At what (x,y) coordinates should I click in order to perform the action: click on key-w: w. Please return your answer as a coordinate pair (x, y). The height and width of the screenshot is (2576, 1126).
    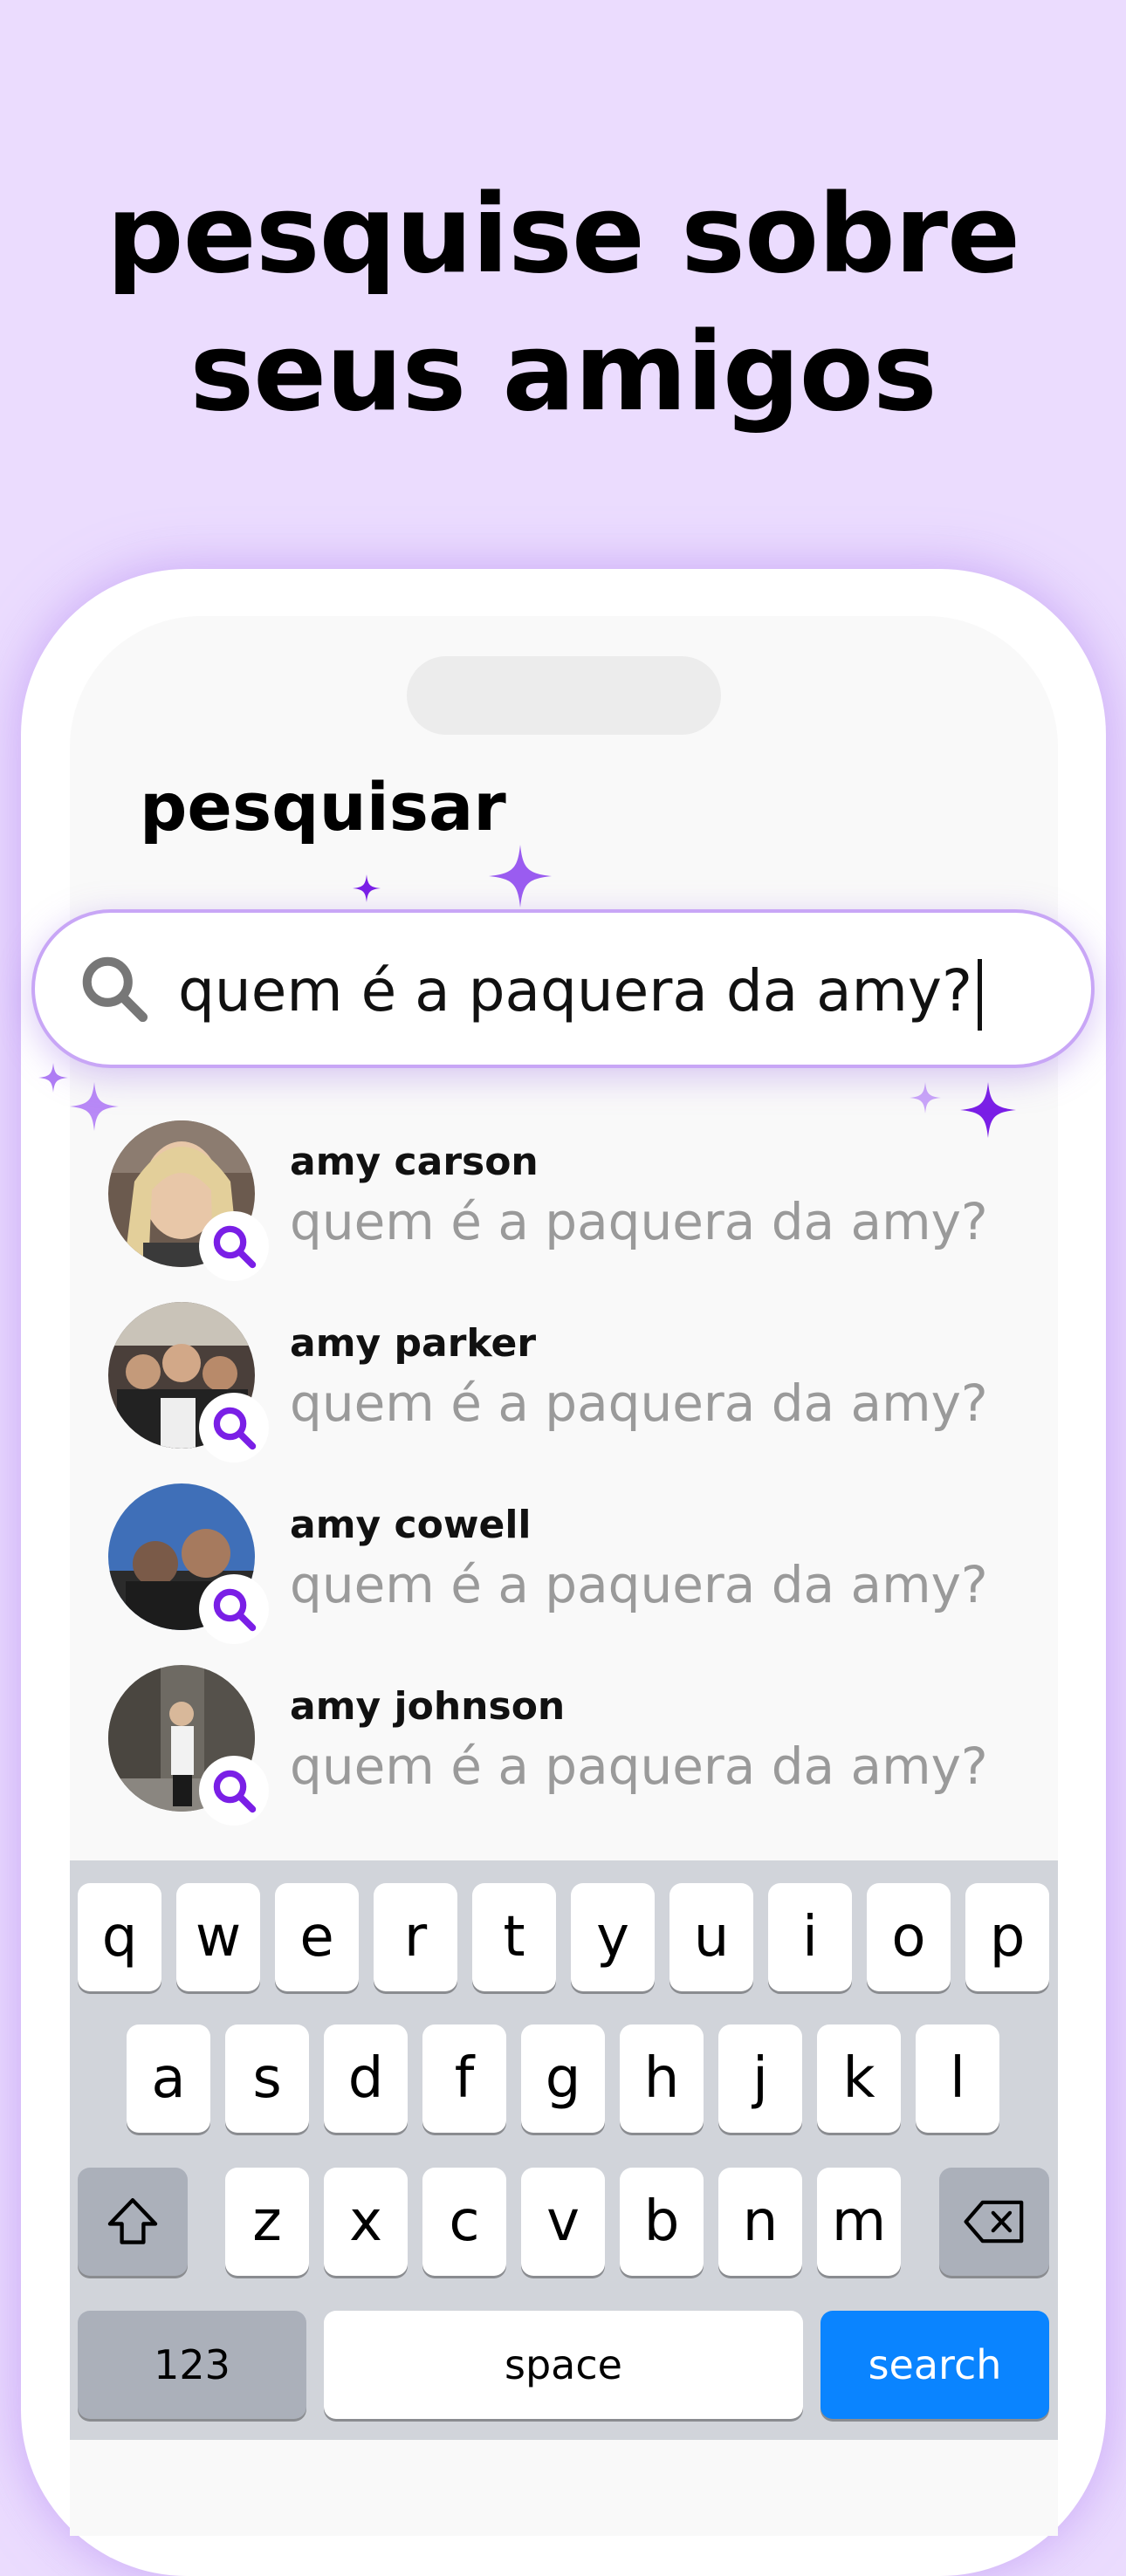
    Looking at the image, I should click on (218, 1937).